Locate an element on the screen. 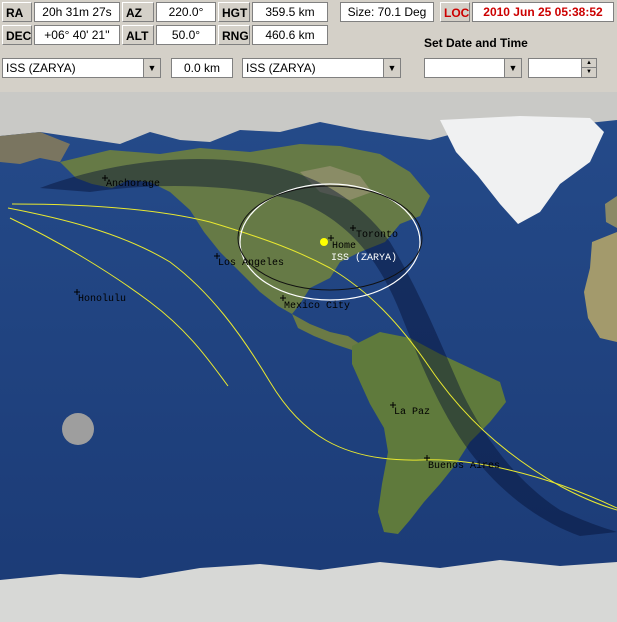 The width and height of the screenshot is (617, 622). satellite-select-2: ISS (ZARYA) ▼ is located at coordinates (321, 68).